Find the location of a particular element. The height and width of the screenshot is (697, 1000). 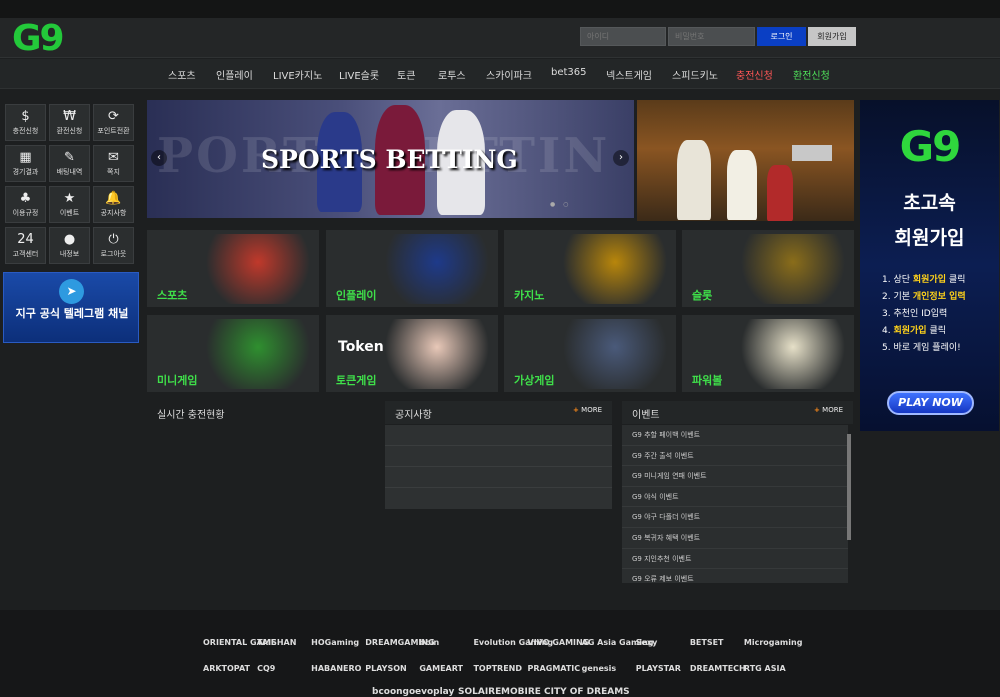

list-item: G9 야구 다폴더 이벤트 is located at coordinates (735, 517).